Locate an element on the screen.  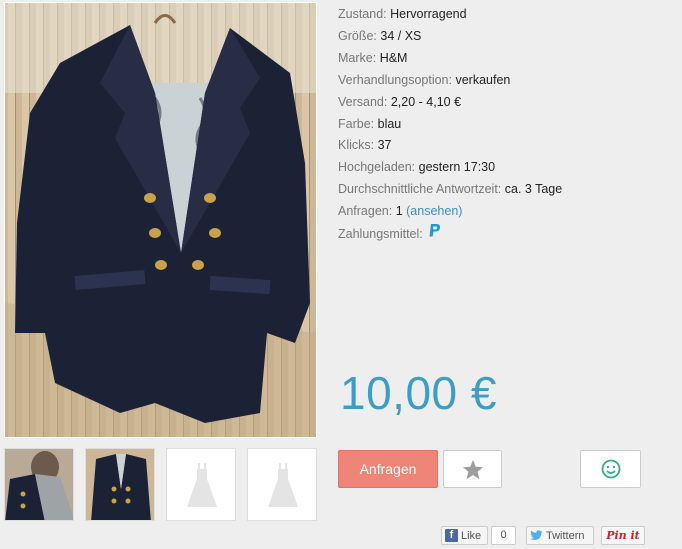
detail-row-negotiation: Verhandlungsoption: verkaufen is located at coordinates (450, 81).